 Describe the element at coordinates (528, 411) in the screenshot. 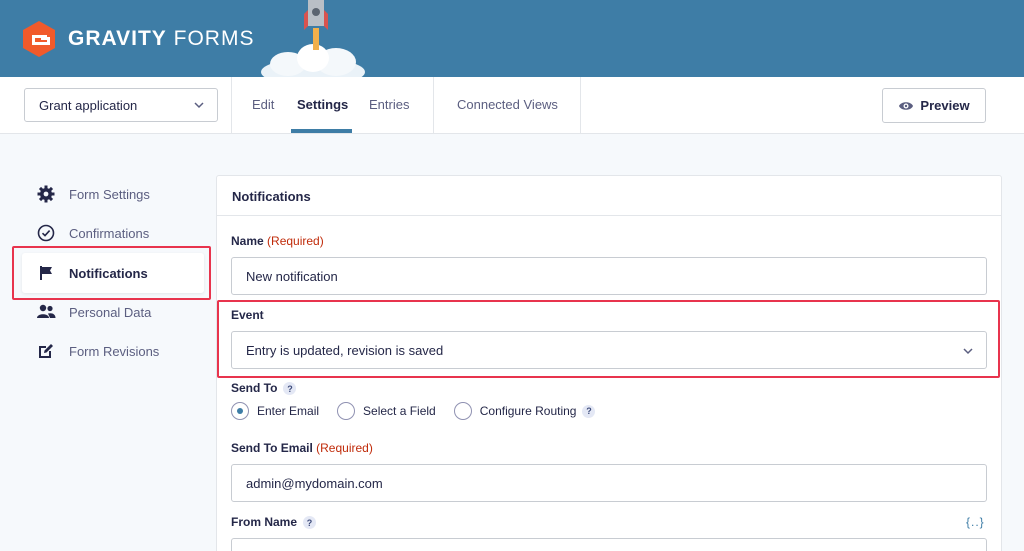

I see `radio-label: Configure Routing` at that location.